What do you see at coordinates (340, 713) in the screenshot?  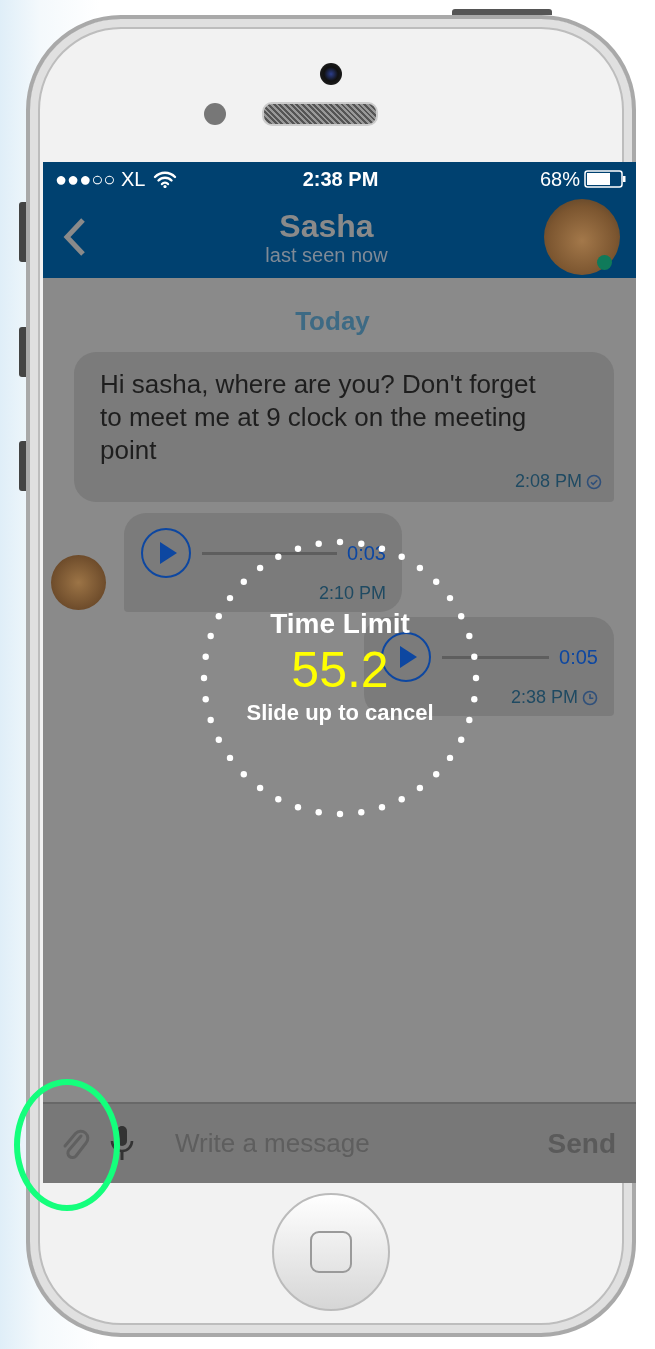 I see `cancel-hint: Slide up to cancel` at bounding box center [340, 713].